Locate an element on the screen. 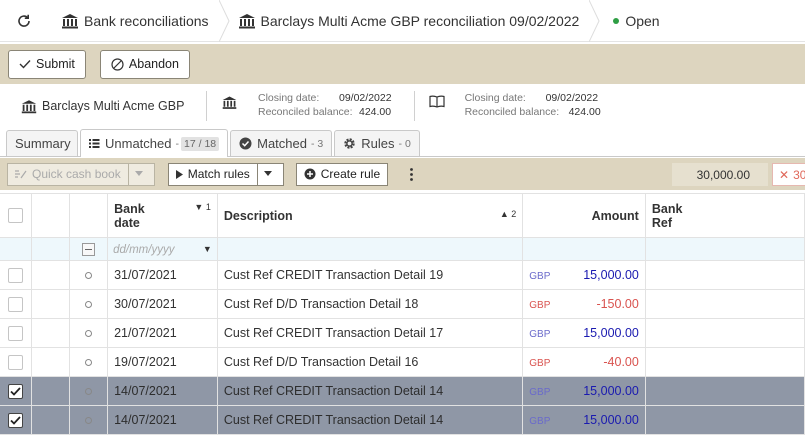  quick-cash-book-dropdown is located at coordinates (141, 174).